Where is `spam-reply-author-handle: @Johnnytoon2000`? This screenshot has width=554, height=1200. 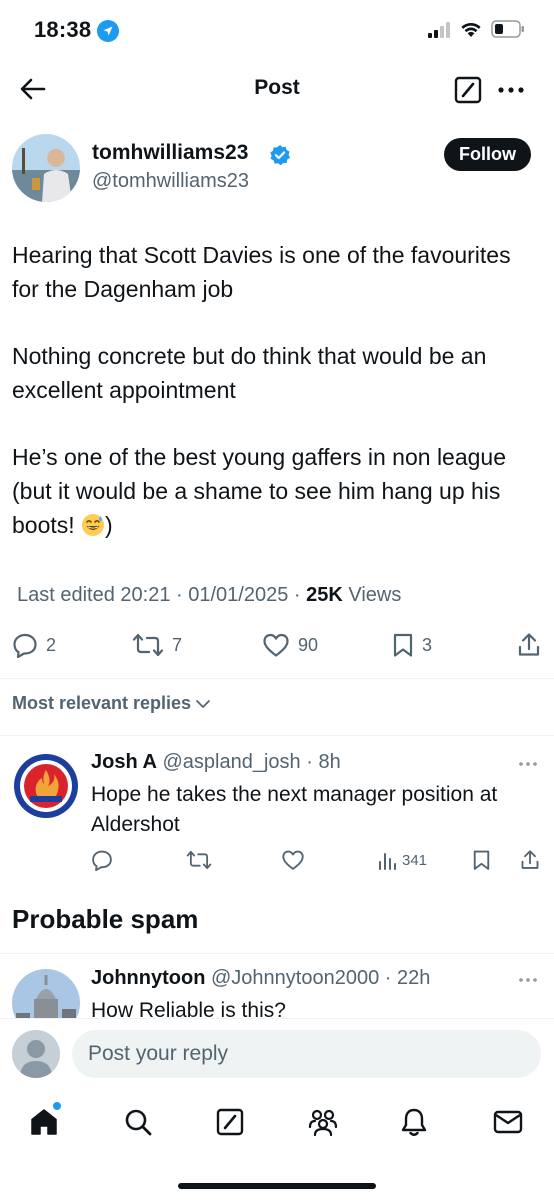 spam-reply-author-handle: @Johnnytoon2000 is located at coordinates (295, 978).